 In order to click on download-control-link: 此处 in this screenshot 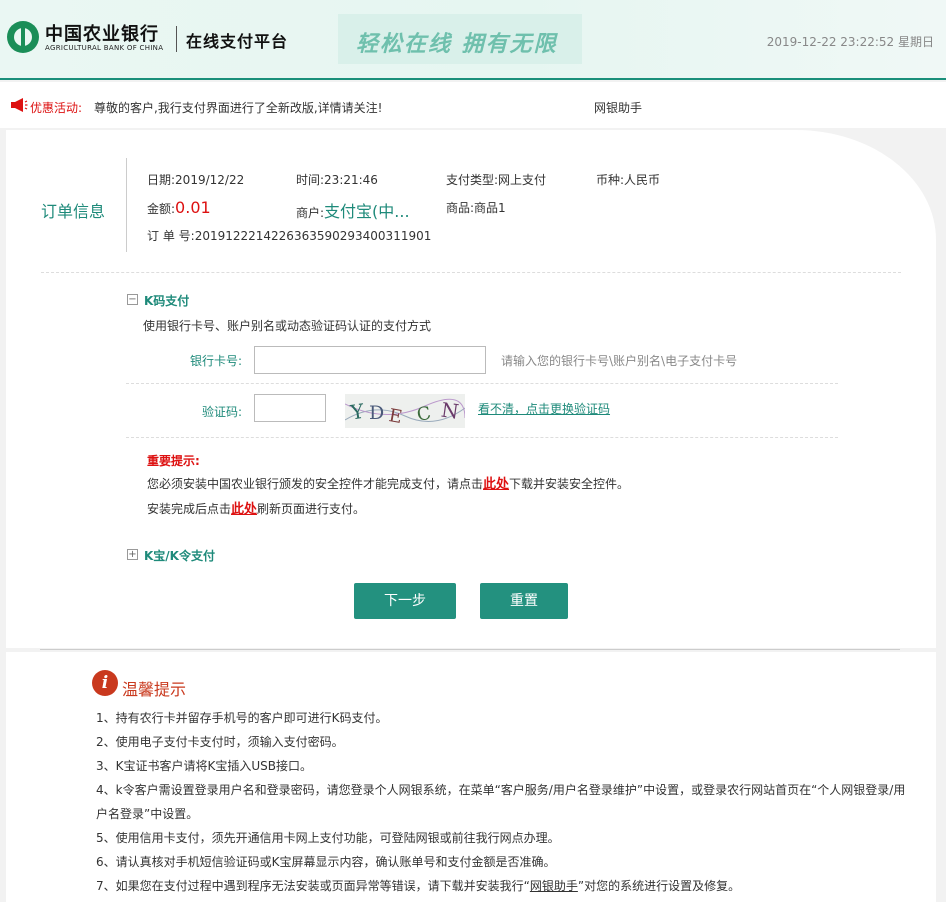, I will do `click(496, 484)`.